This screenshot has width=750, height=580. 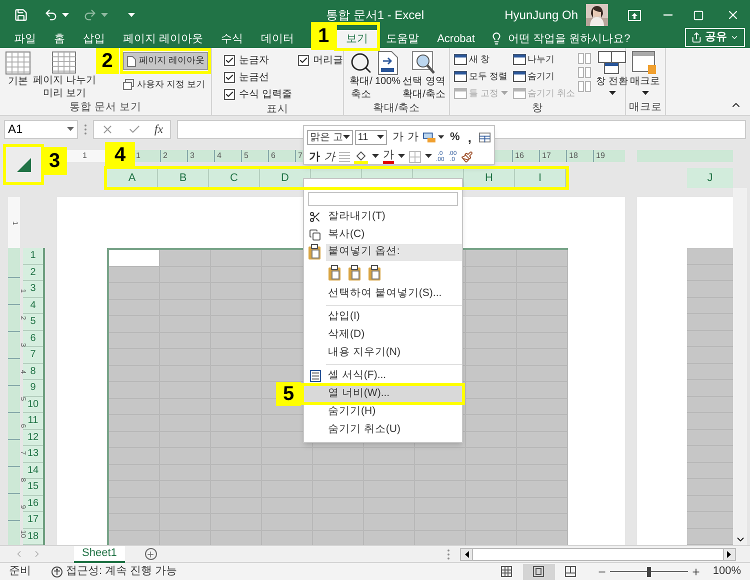 I want to click on ruler-number: 18, so click(x=573, y=155).